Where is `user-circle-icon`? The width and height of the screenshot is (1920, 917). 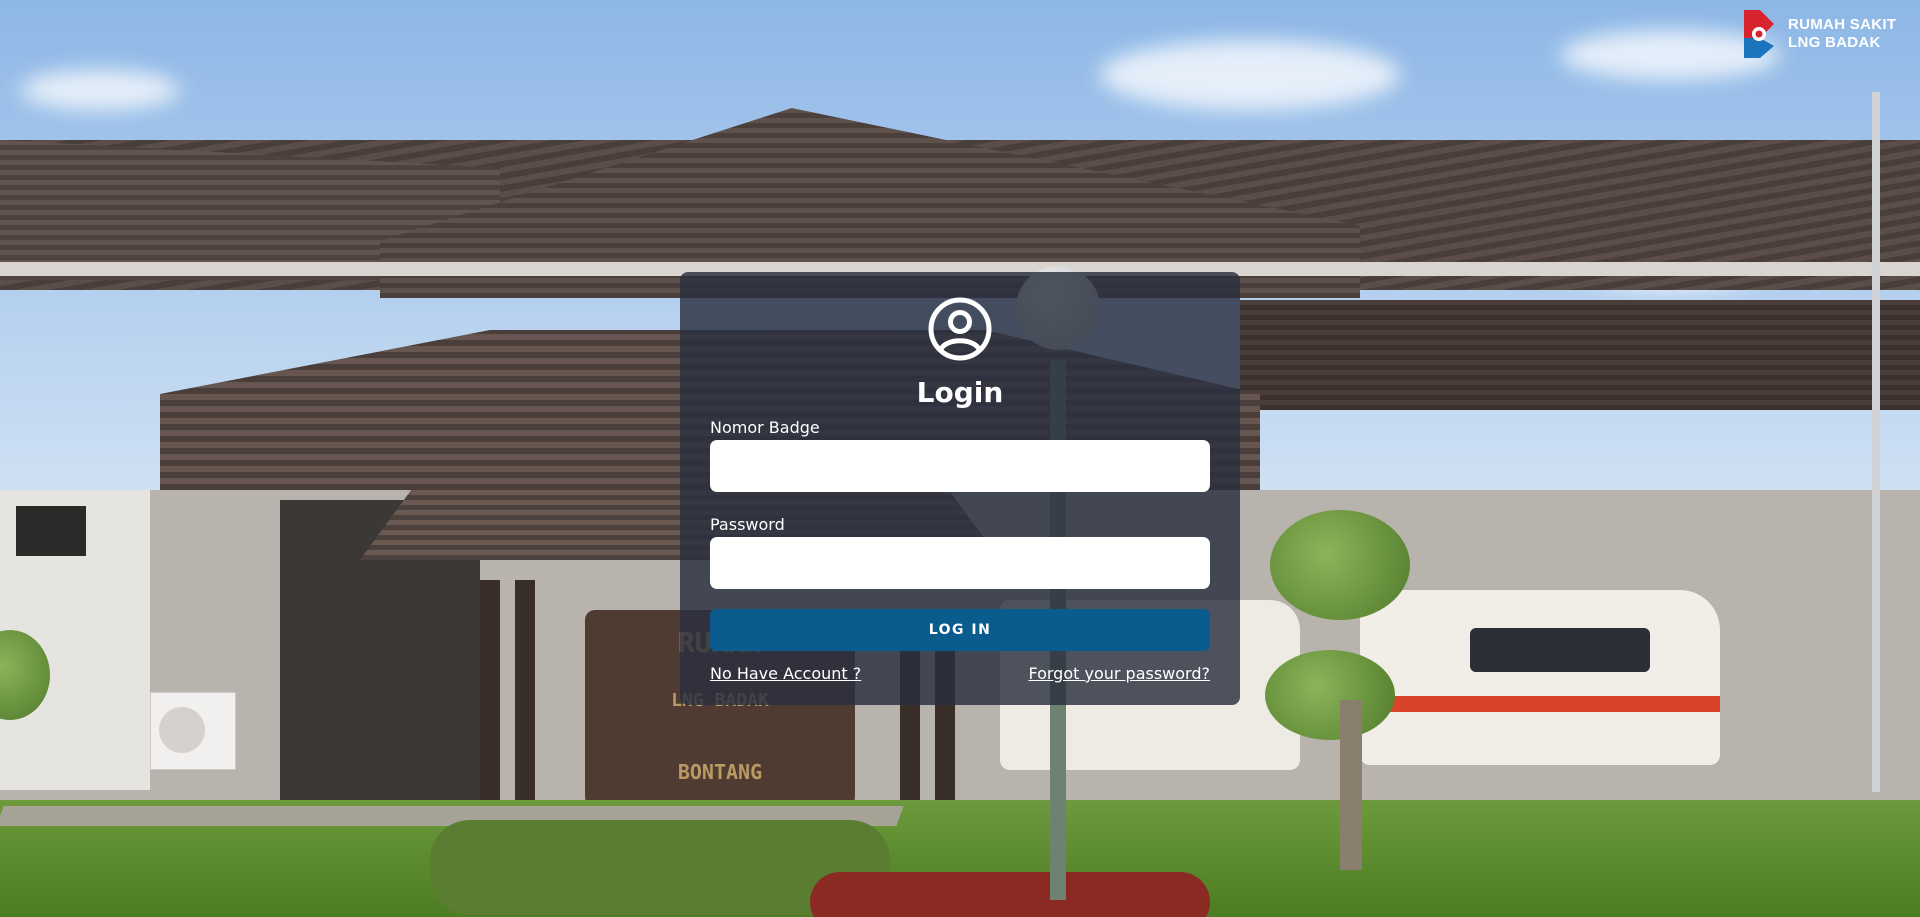 user-circle-icon is located at coordinates (960, 329).